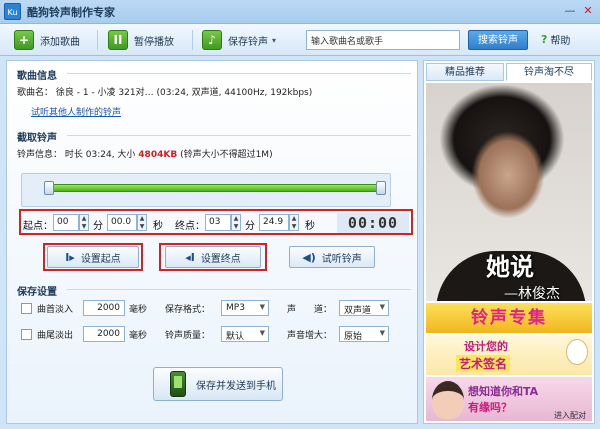  I want to click on quality-select: 默认 ▼, so click(245, 334).